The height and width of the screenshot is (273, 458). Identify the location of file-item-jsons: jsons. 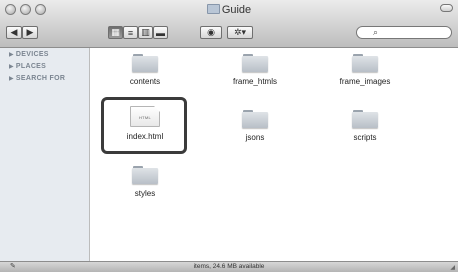
(255, 126).